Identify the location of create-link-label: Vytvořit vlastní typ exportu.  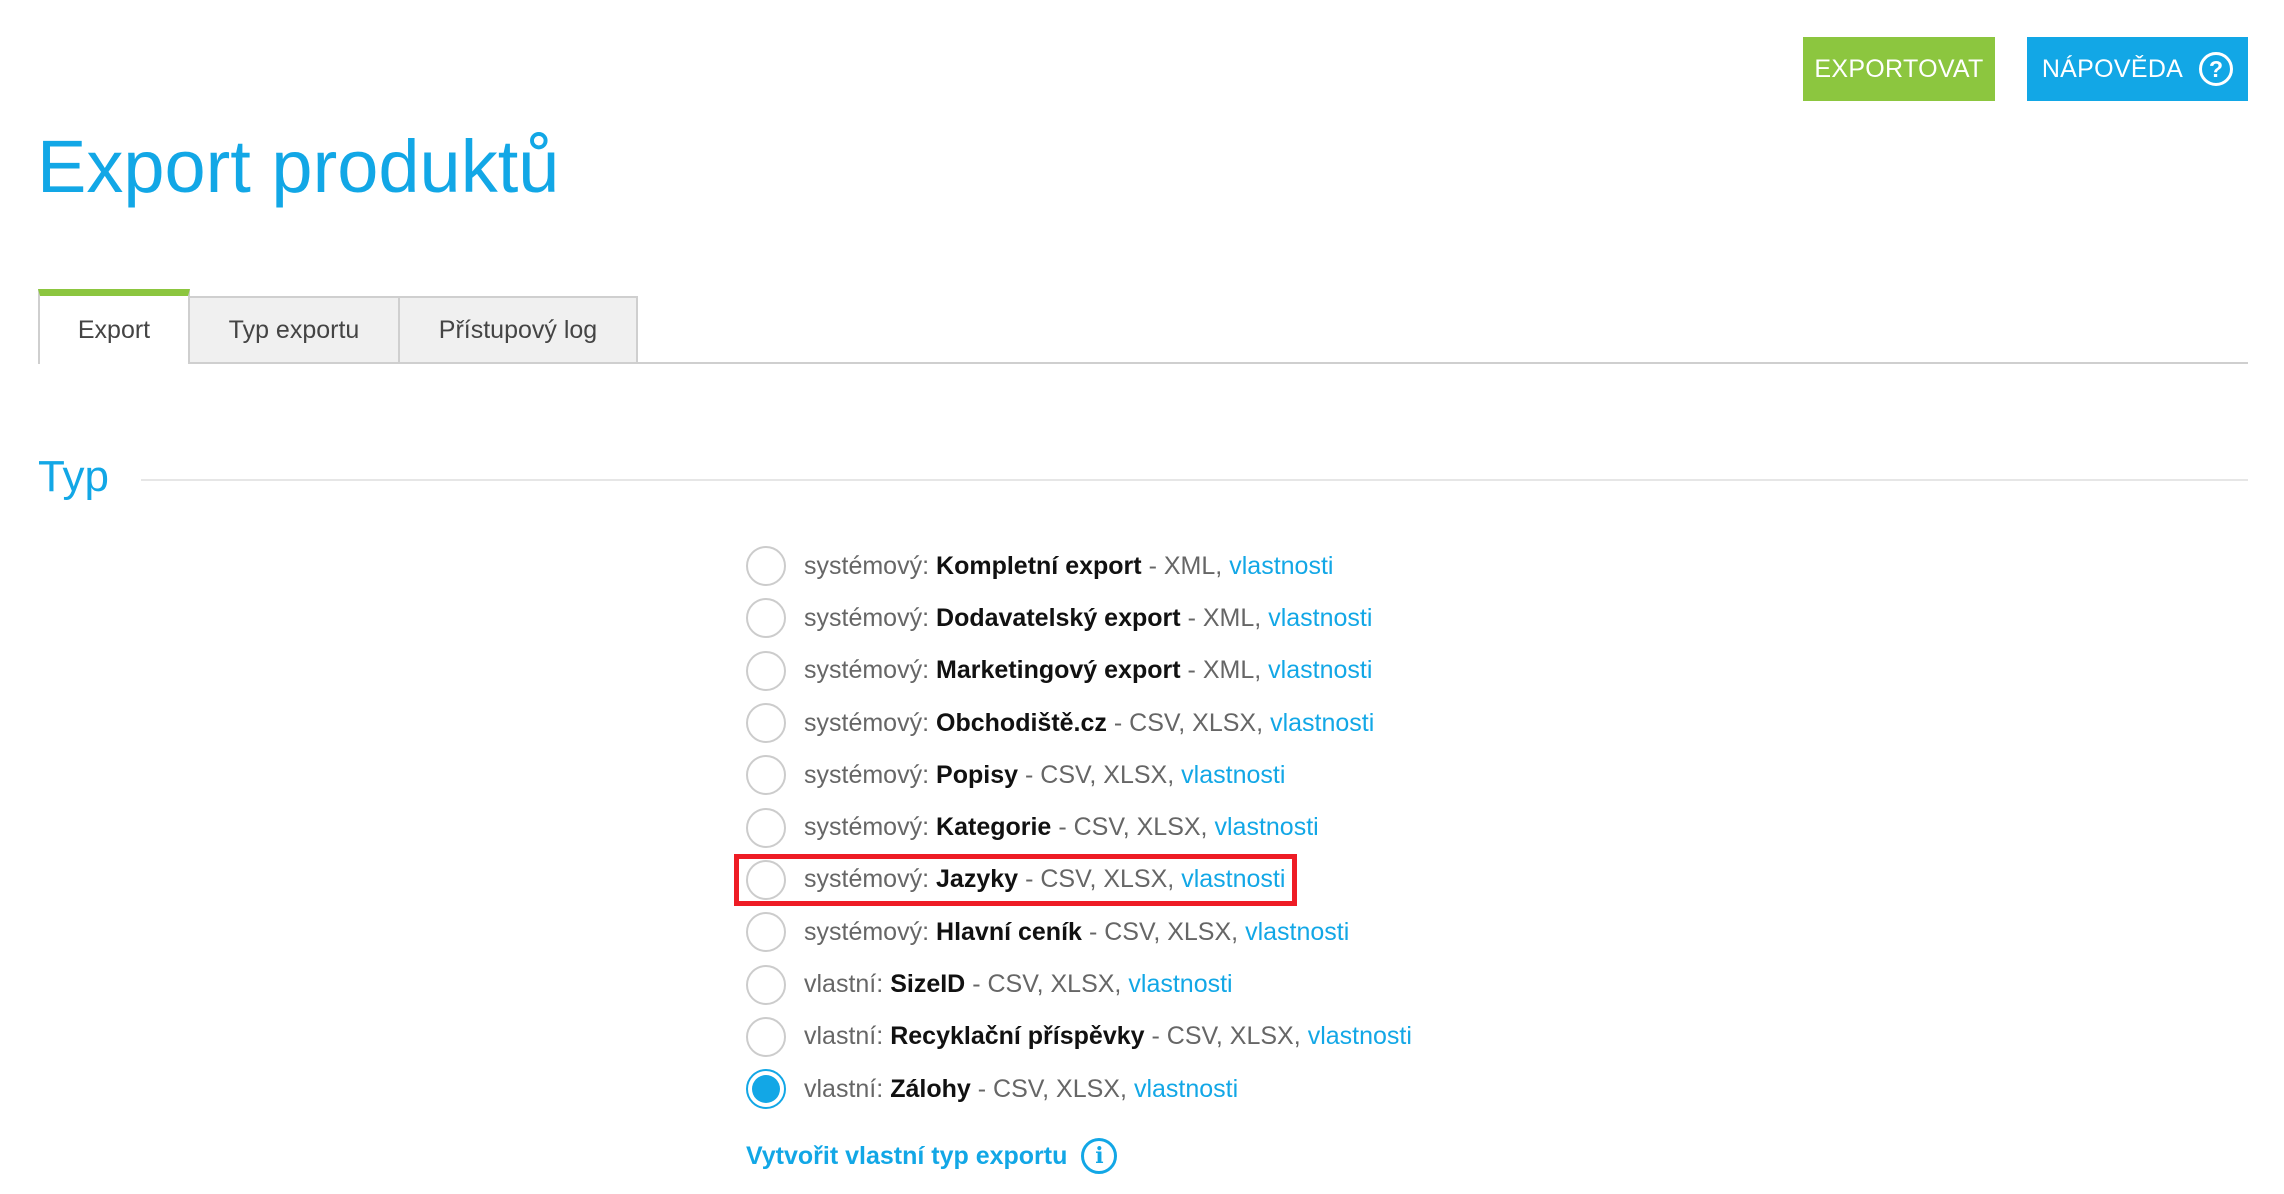
(907, 1155).